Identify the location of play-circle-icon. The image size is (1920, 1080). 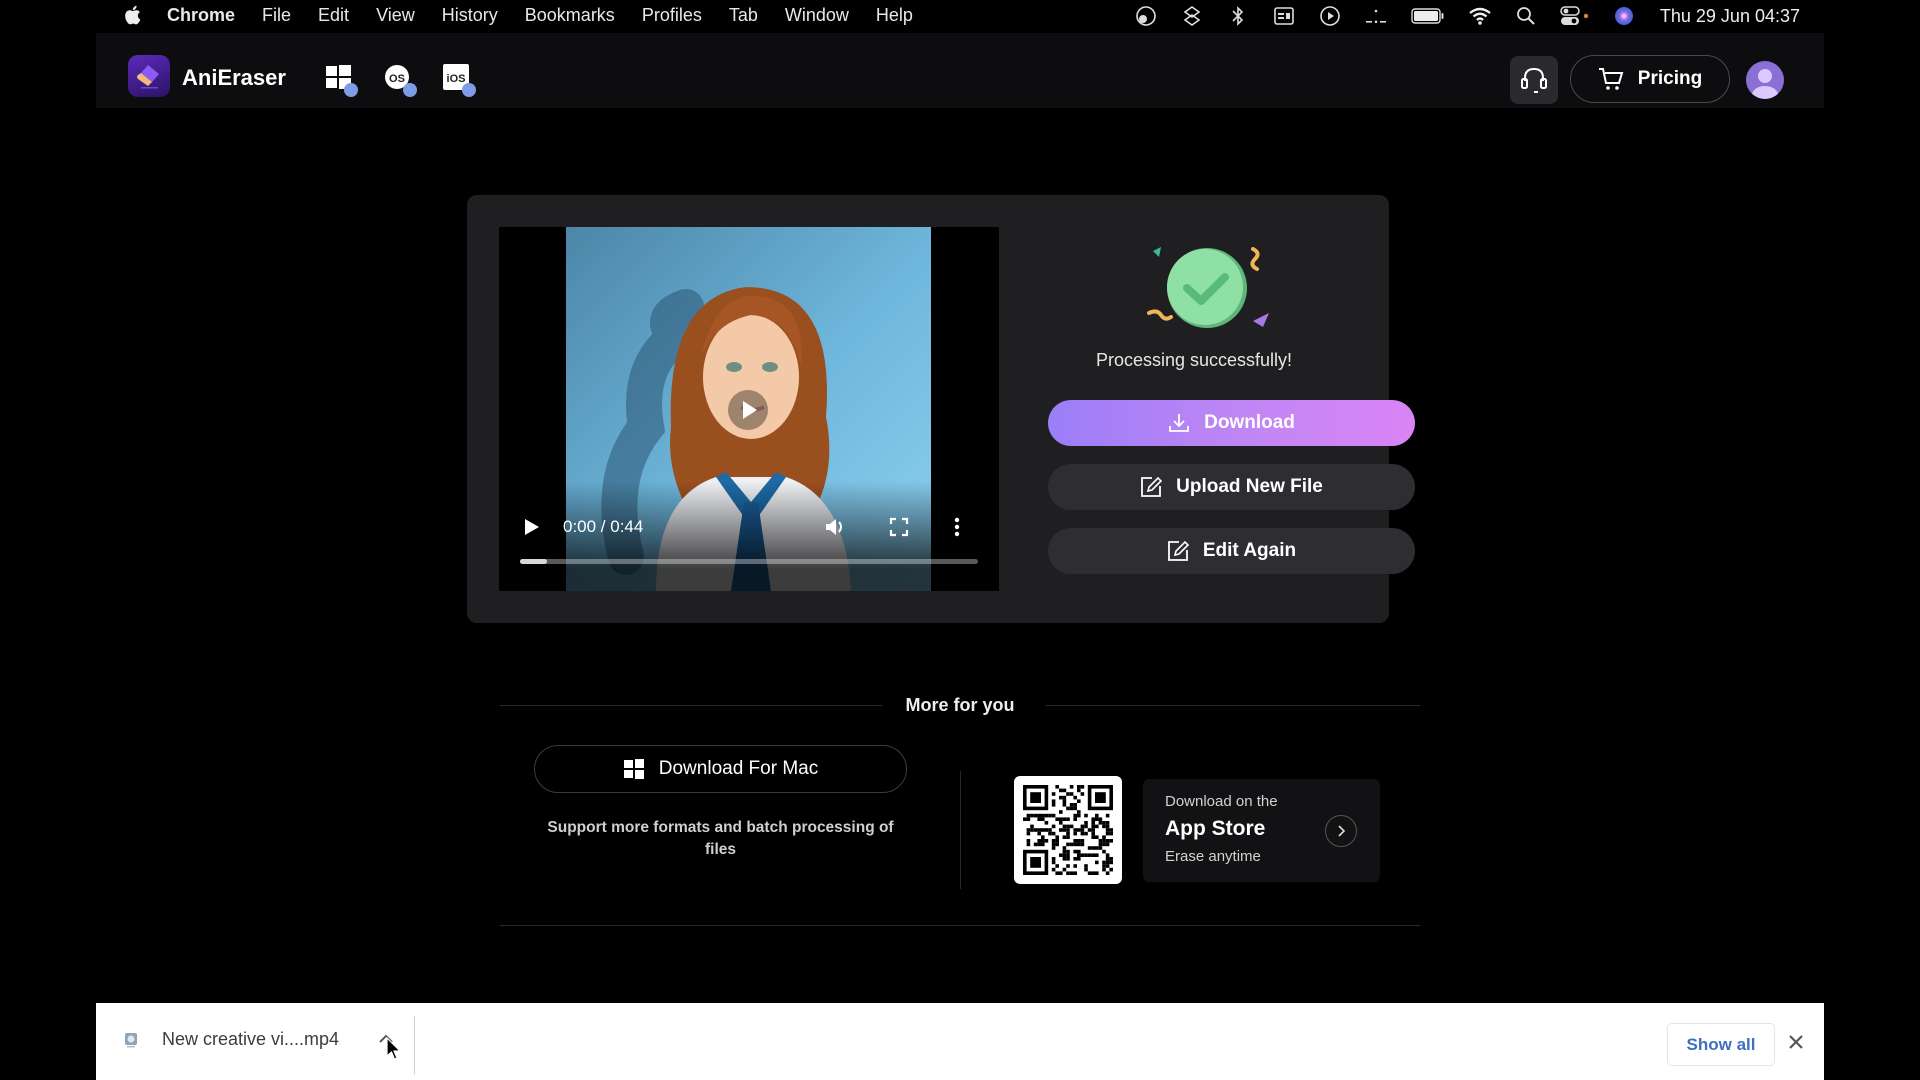
(1330, 16).